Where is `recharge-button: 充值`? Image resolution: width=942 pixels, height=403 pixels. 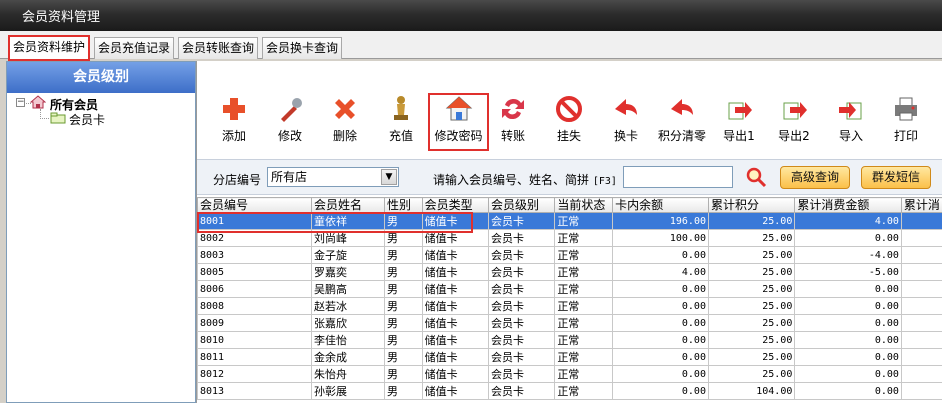
recharge-button: 充值 is located at coordinates (401, 122).